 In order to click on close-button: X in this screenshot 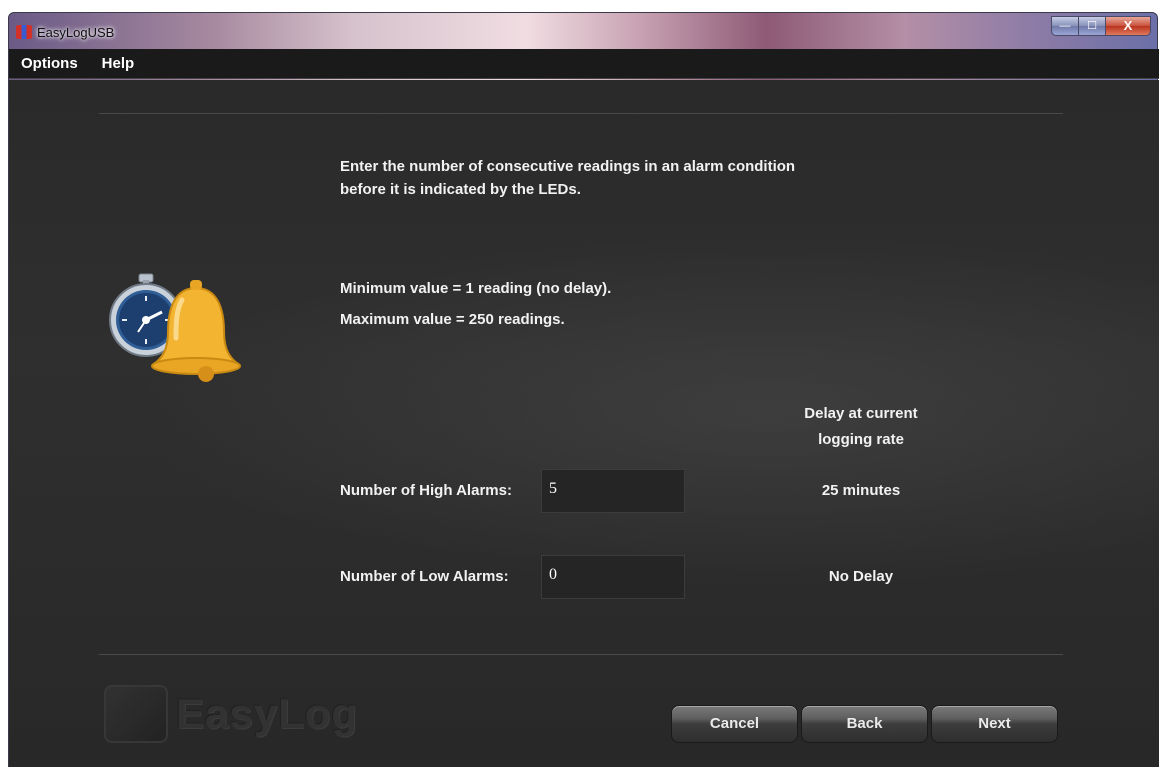, I will do `click(1128, 26)`.